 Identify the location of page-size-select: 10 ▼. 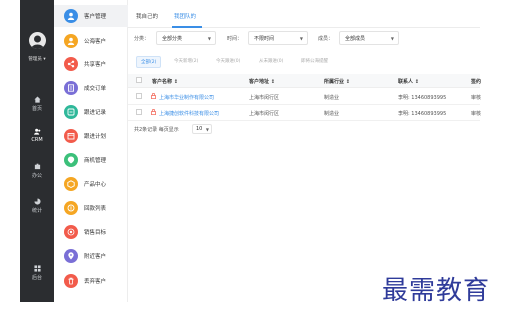
(202, 129).